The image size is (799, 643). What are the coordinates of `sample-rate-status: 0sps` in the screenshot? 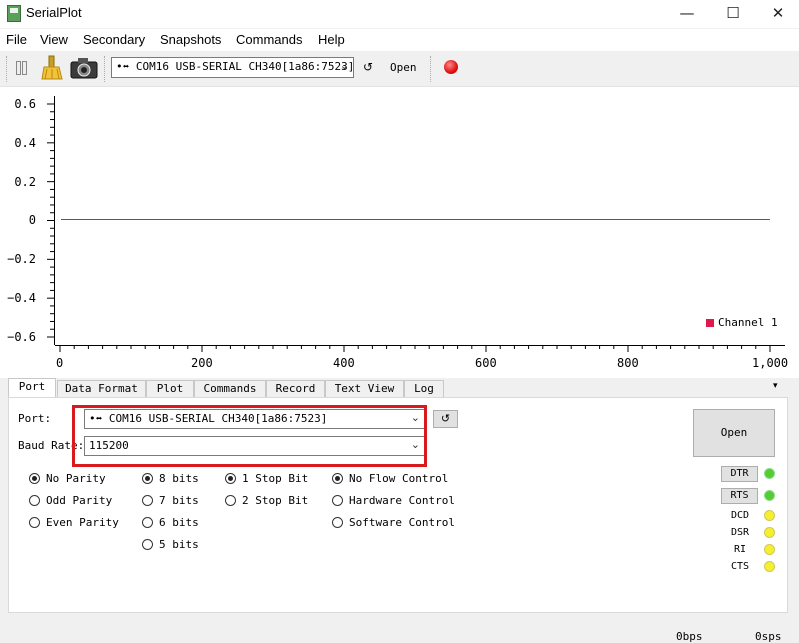 It's located at (768, 636).